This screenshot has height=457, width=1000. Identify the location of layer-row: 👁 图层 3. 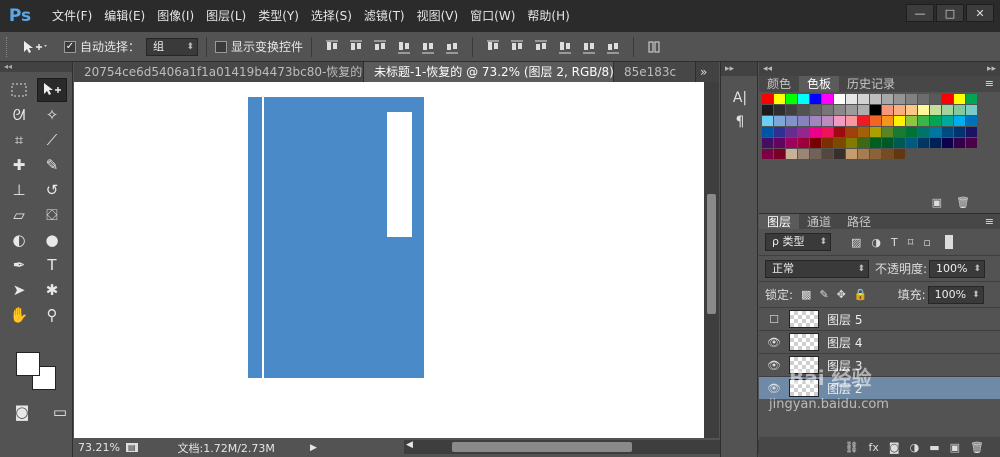
(879, 364).